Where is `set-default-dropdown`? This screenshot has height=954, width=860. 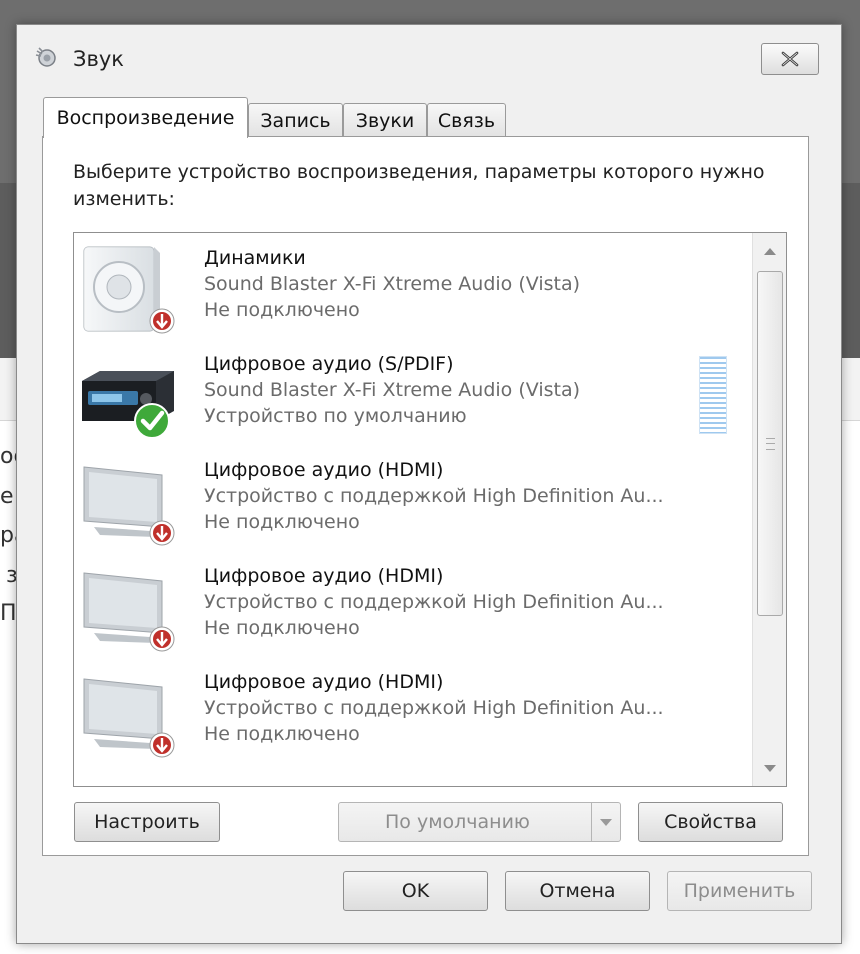
set-default-dropdown is located at coordinates (605, 822).